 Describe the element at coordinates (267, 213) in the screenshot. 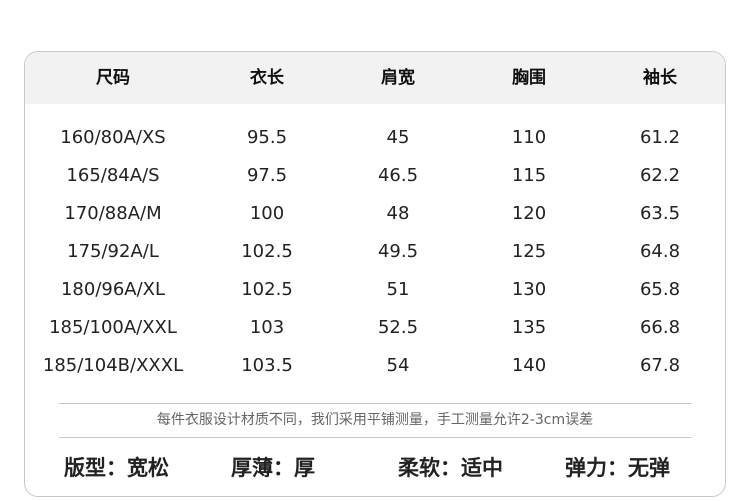

I see `cell-length: 100` at that location.